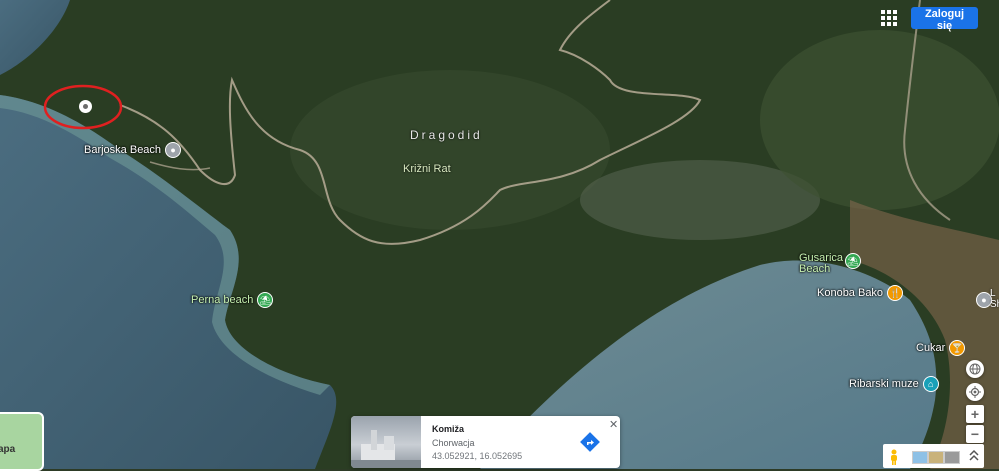  I want to click on poi-konoba-bako: Konoba Bako 🍴, so click(860, 293).